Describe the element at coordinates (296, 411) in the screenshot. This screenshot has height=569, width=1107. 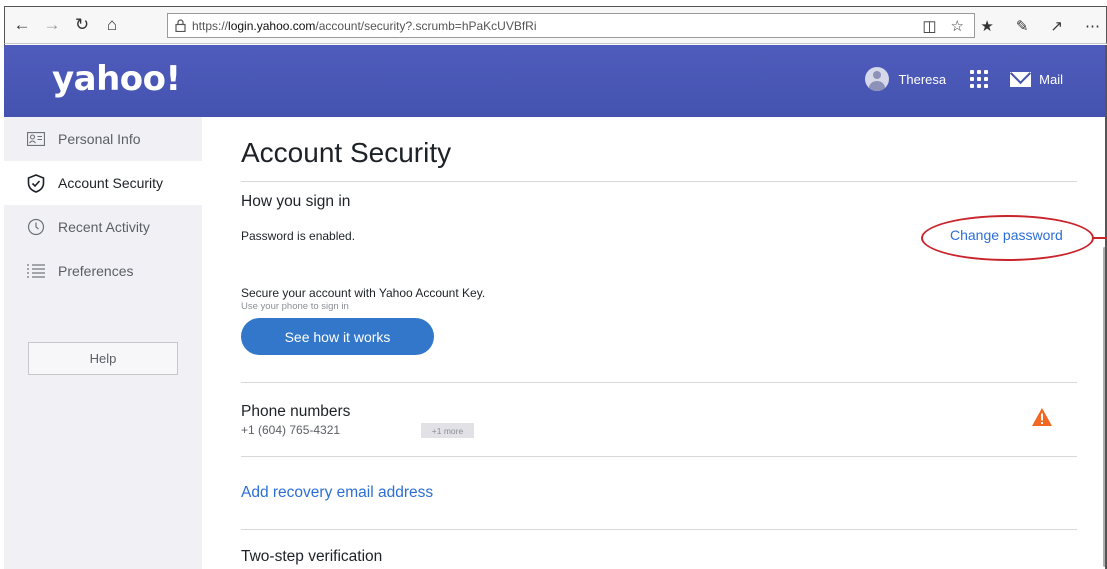
I see `phone-numbers-heading: Phone numbers` at that location.